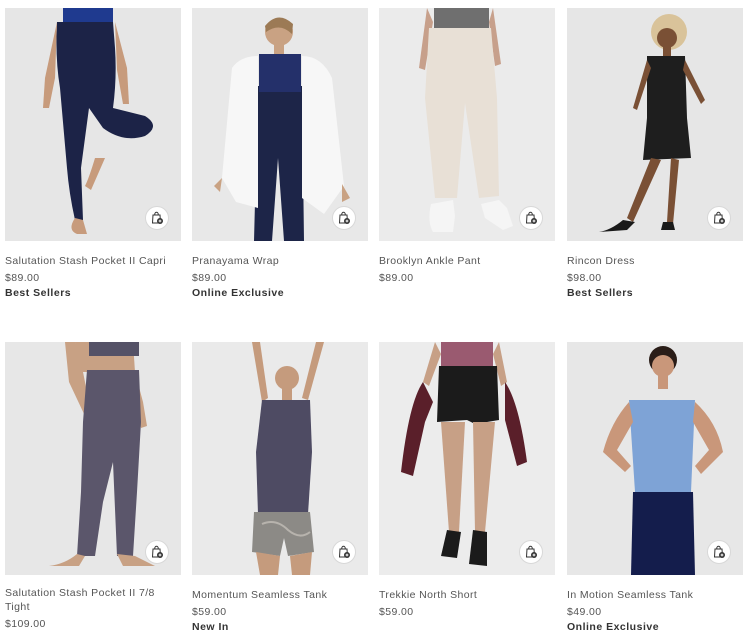 The width and height of the screenshot is (750, 634). I want to click on product-card: Brooklyn Ankle Pant $89.00, so click(467, 147).